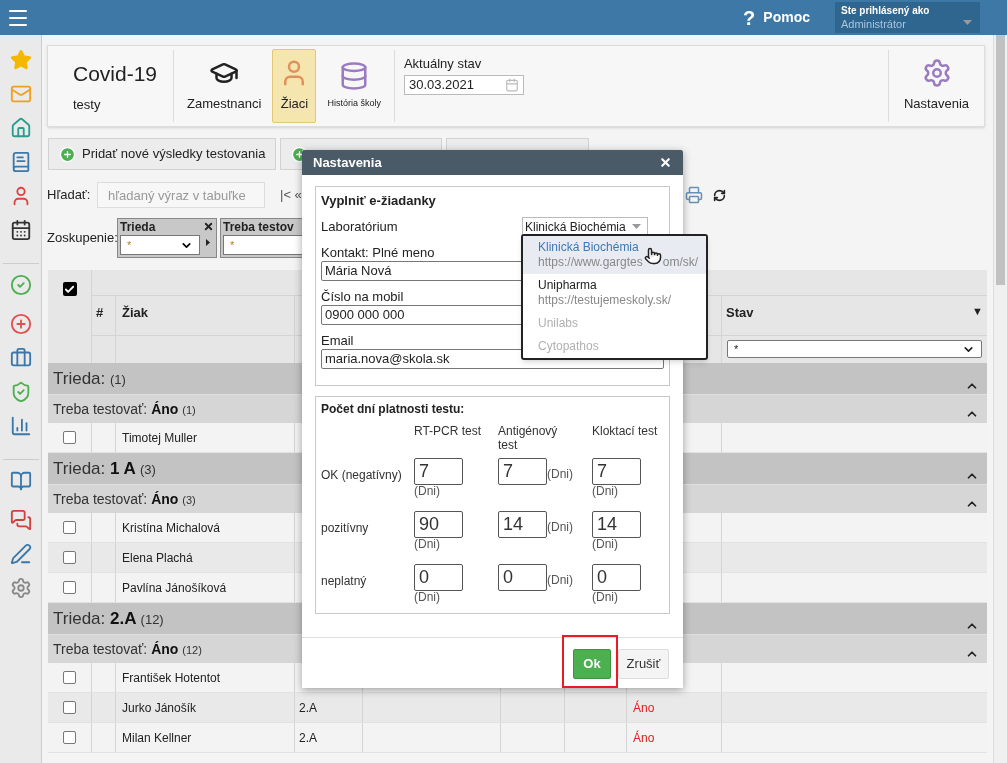 The height and width of the screenshot is (763, 1007). What do you see at coordinates (443, 64) in the screenshot?
I see `date-label: Aktuálny stav` at bounding box center [443, 64].